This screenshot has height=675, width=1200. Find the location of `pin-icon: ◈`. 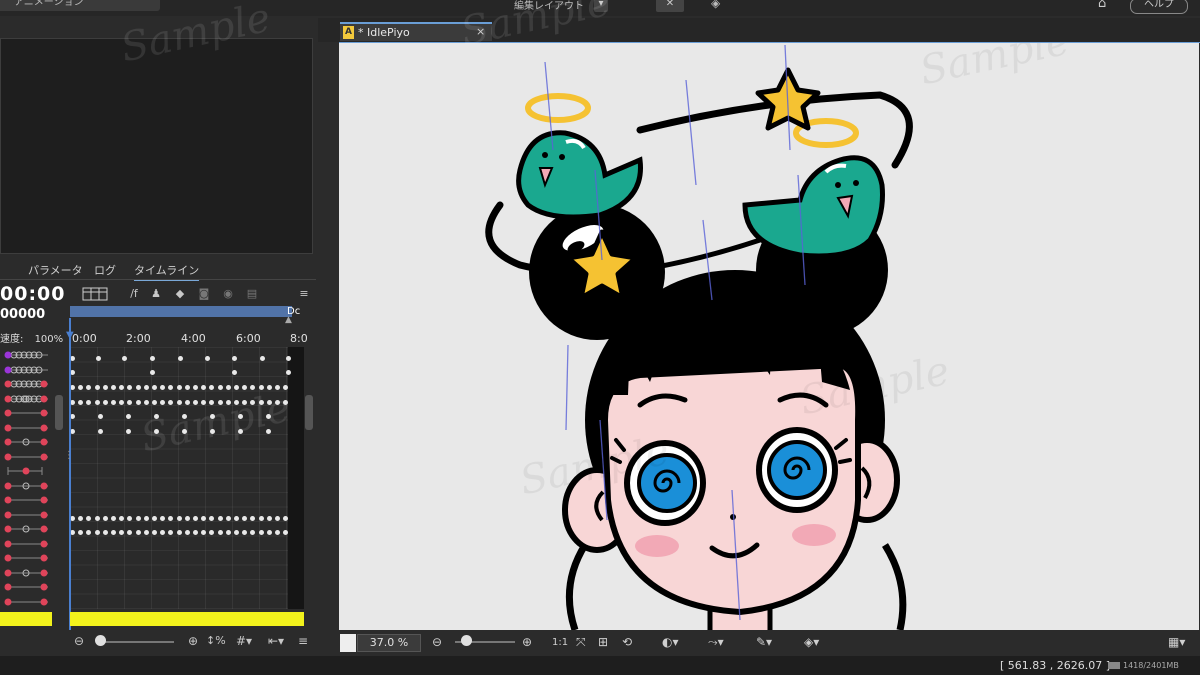

pin-icon: ◈ is located at coordinates (715, 5).